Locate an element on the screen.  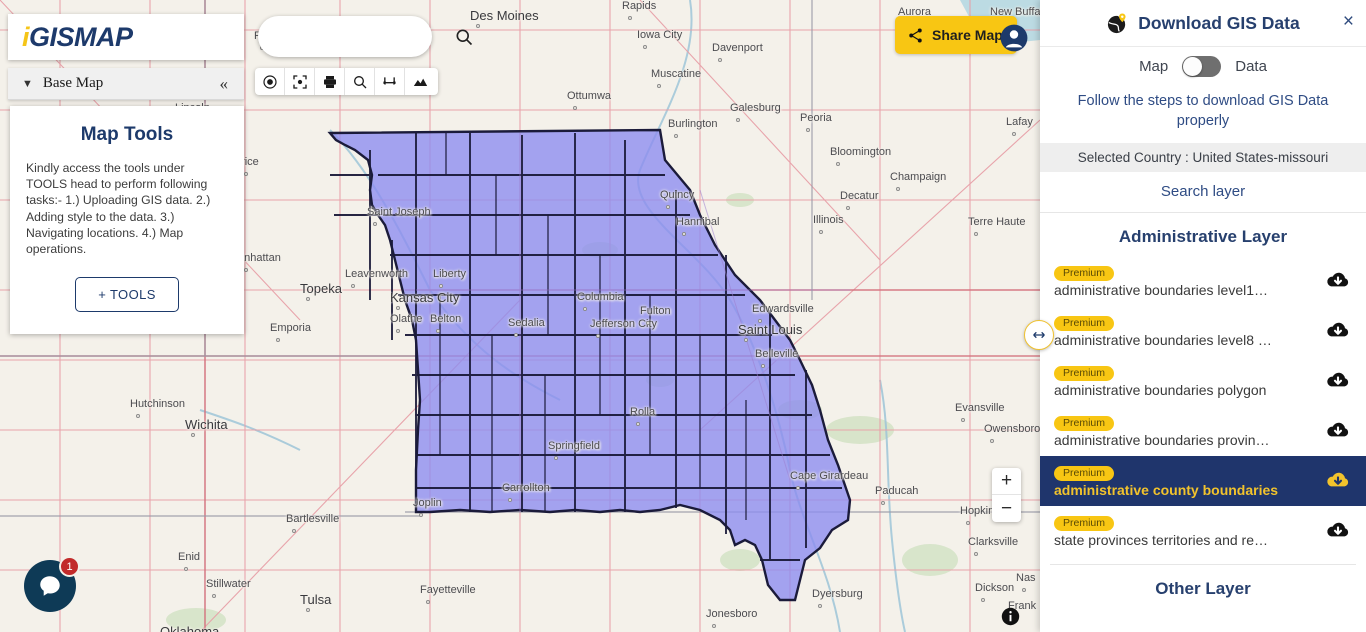
map-tool-strip is located at coordinates (346, 81).